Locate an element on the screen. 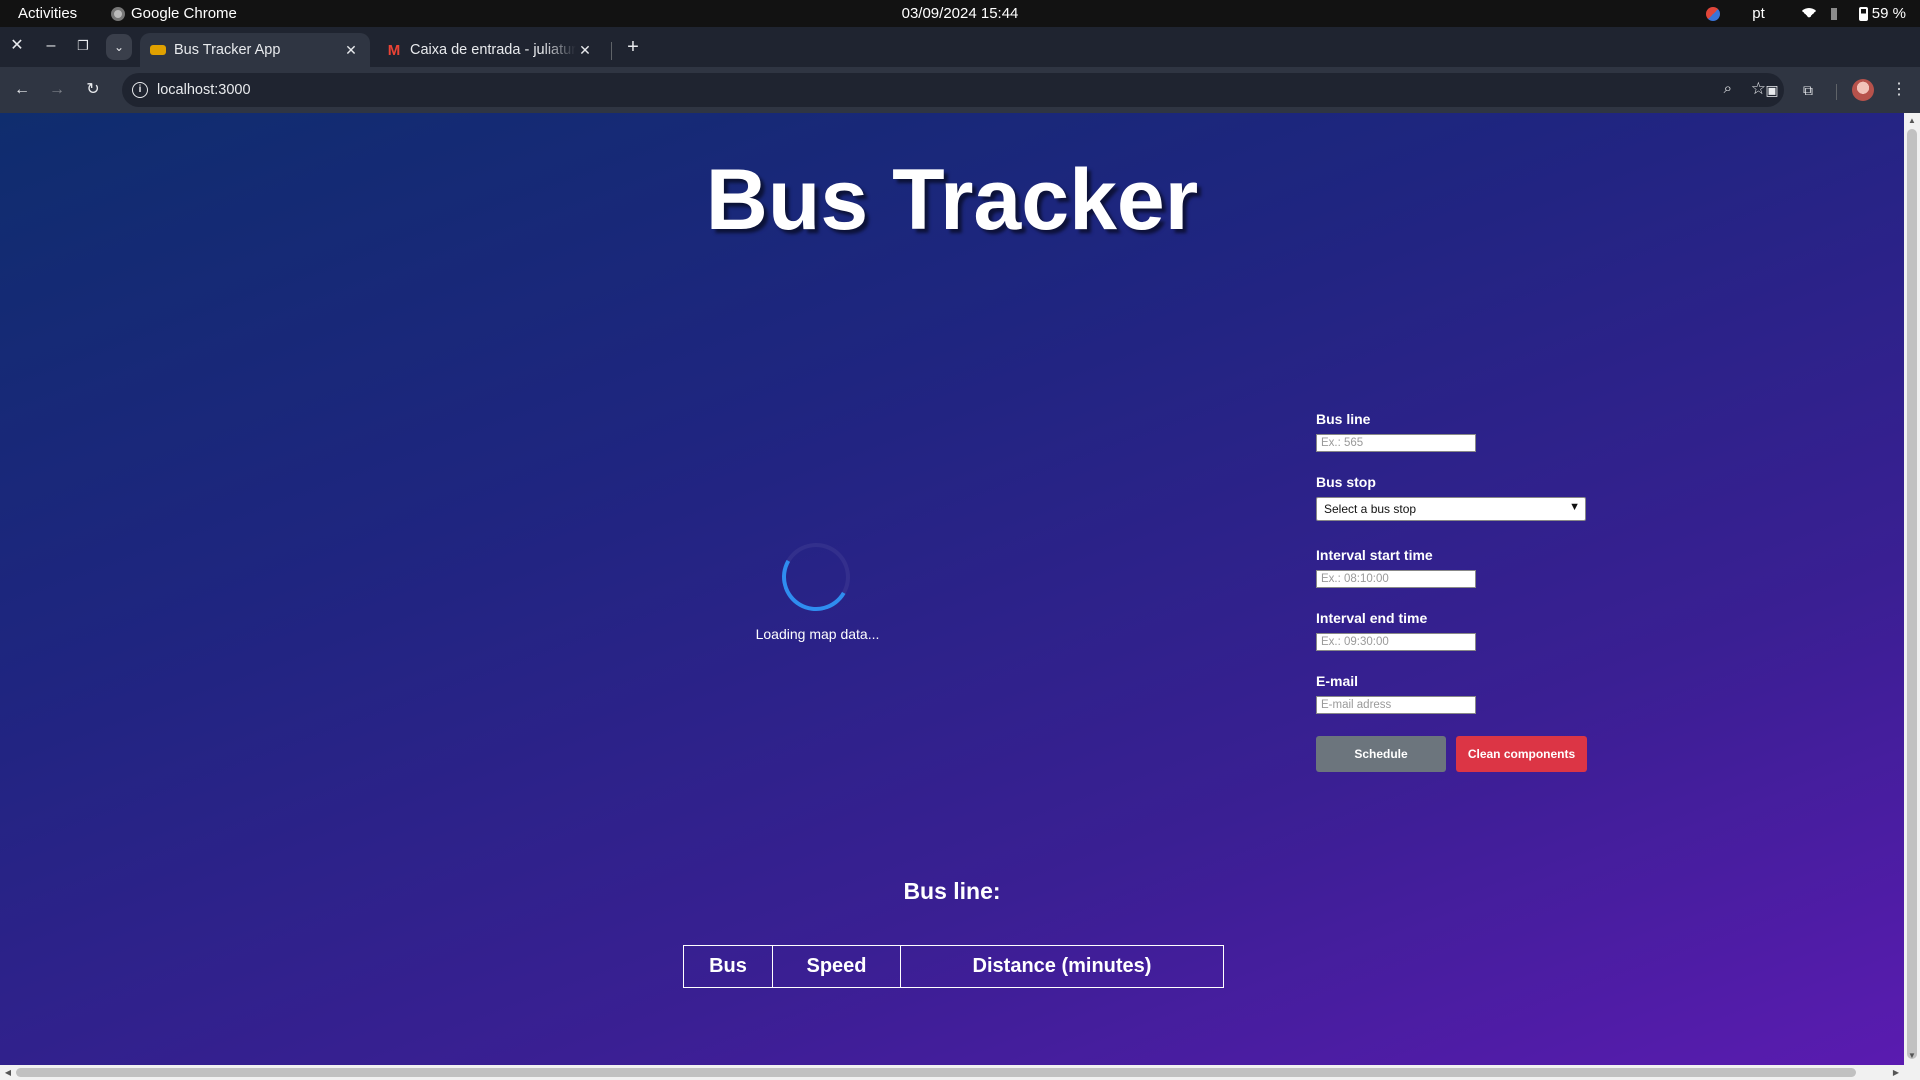 The width and height of the screenshot is (1920, 1080). end-time-field: Interval end time is located at coordinates (1452, 630).